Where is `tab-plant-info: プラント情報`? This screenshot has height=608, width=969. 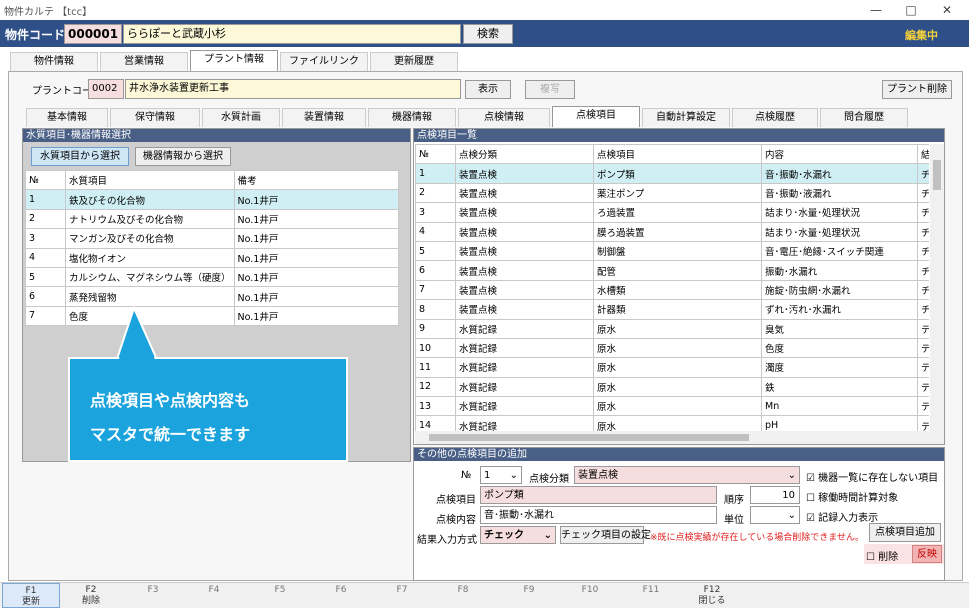 tab-plant-info: プラント情報 is located at coordinates (234, 60).